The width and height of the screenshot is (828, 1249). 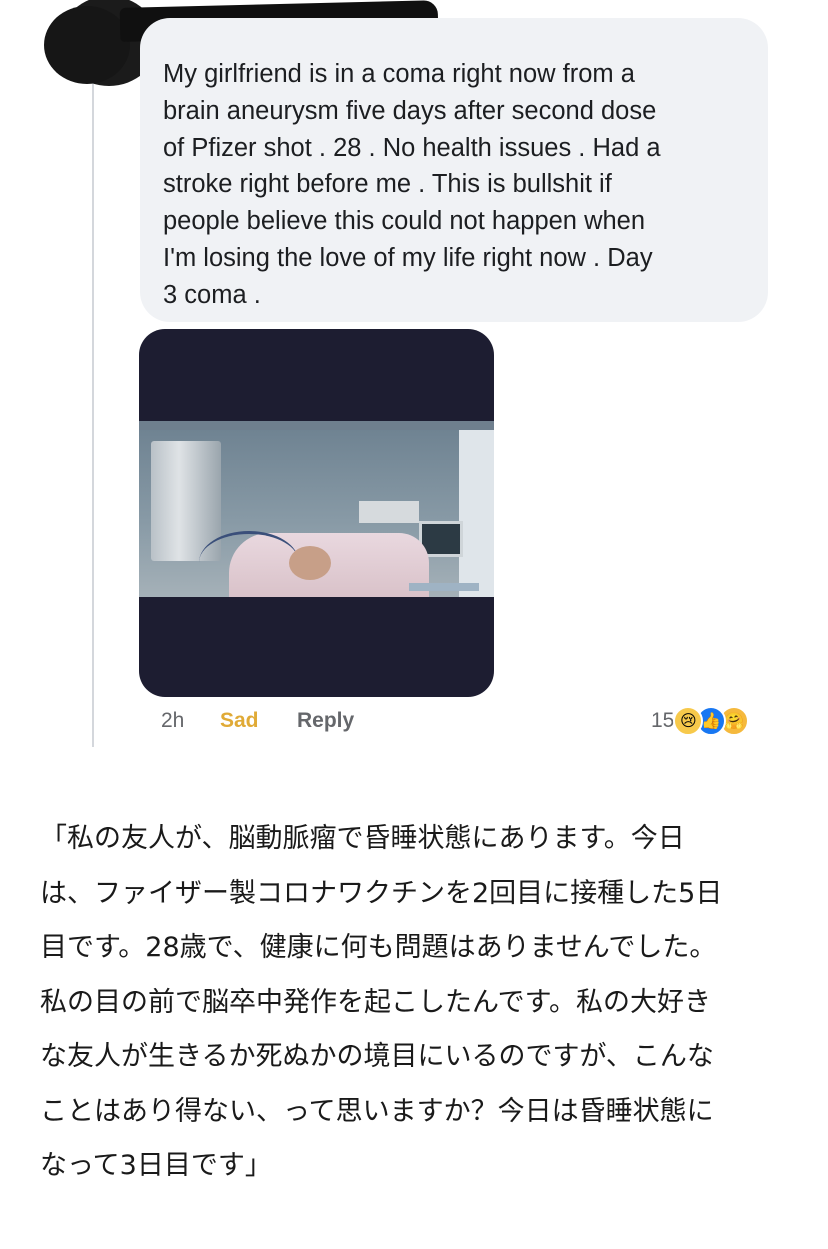 What do you see at coordinates (316, 509) in the screenshot?
I see `hospital-photo` at bounding box center [316, 509].